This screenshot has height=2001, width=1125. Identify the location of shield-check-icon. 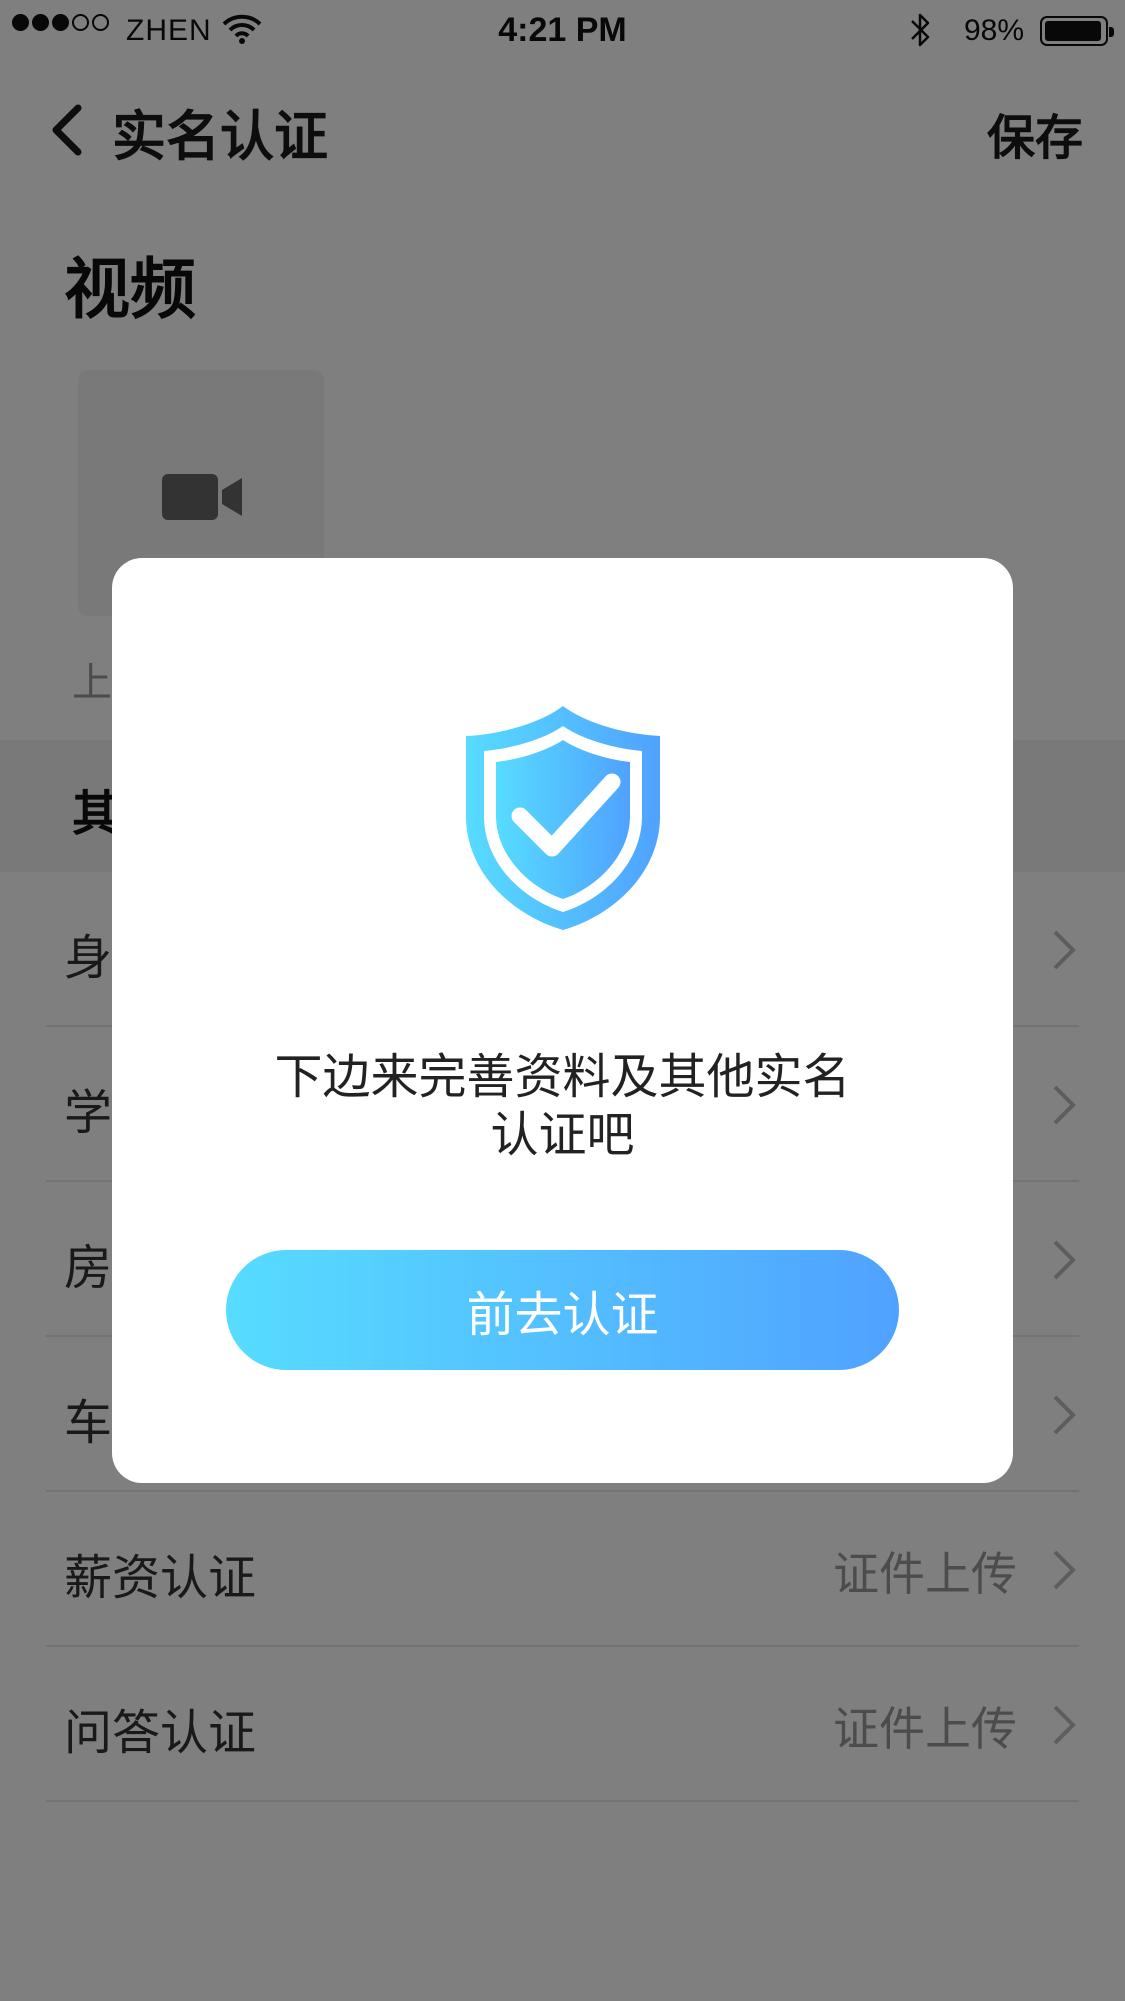
(563, 818).